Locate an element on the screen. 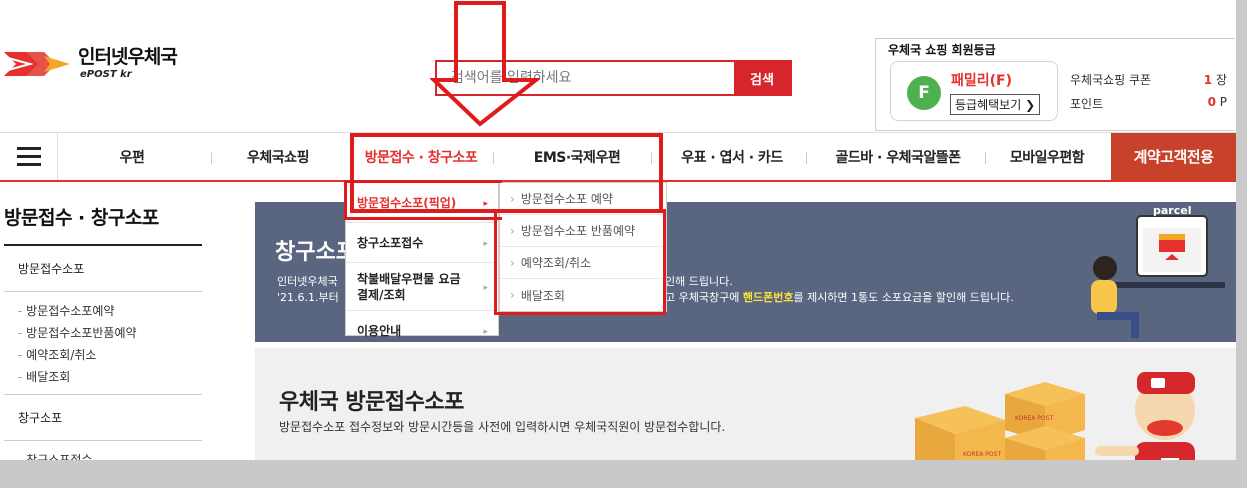  banner1-line1-right: 인해 드립니다. is located at coordinates (699, 281).